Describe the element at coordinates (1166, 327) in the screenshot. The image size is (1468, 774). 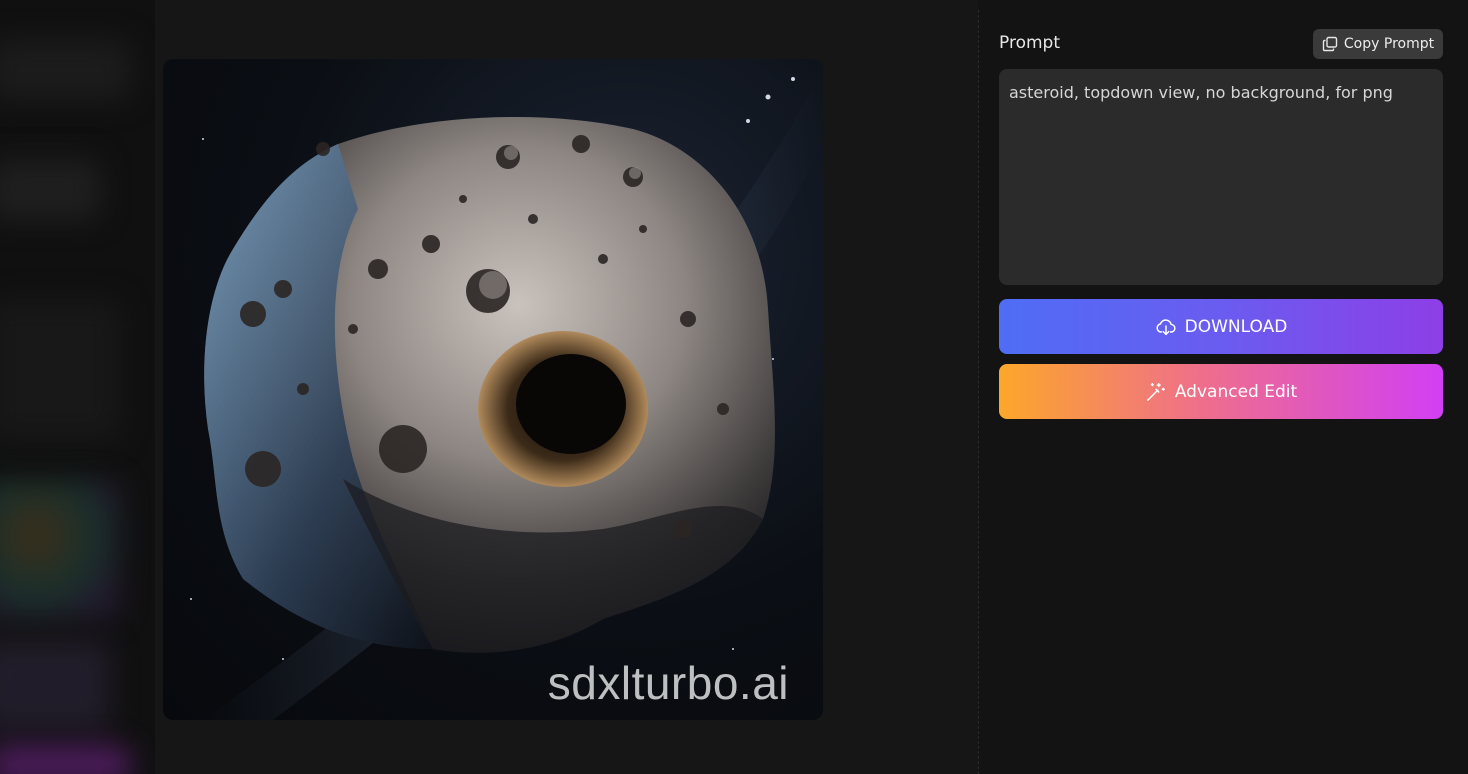
I see `cloud-download-icon` at that location.